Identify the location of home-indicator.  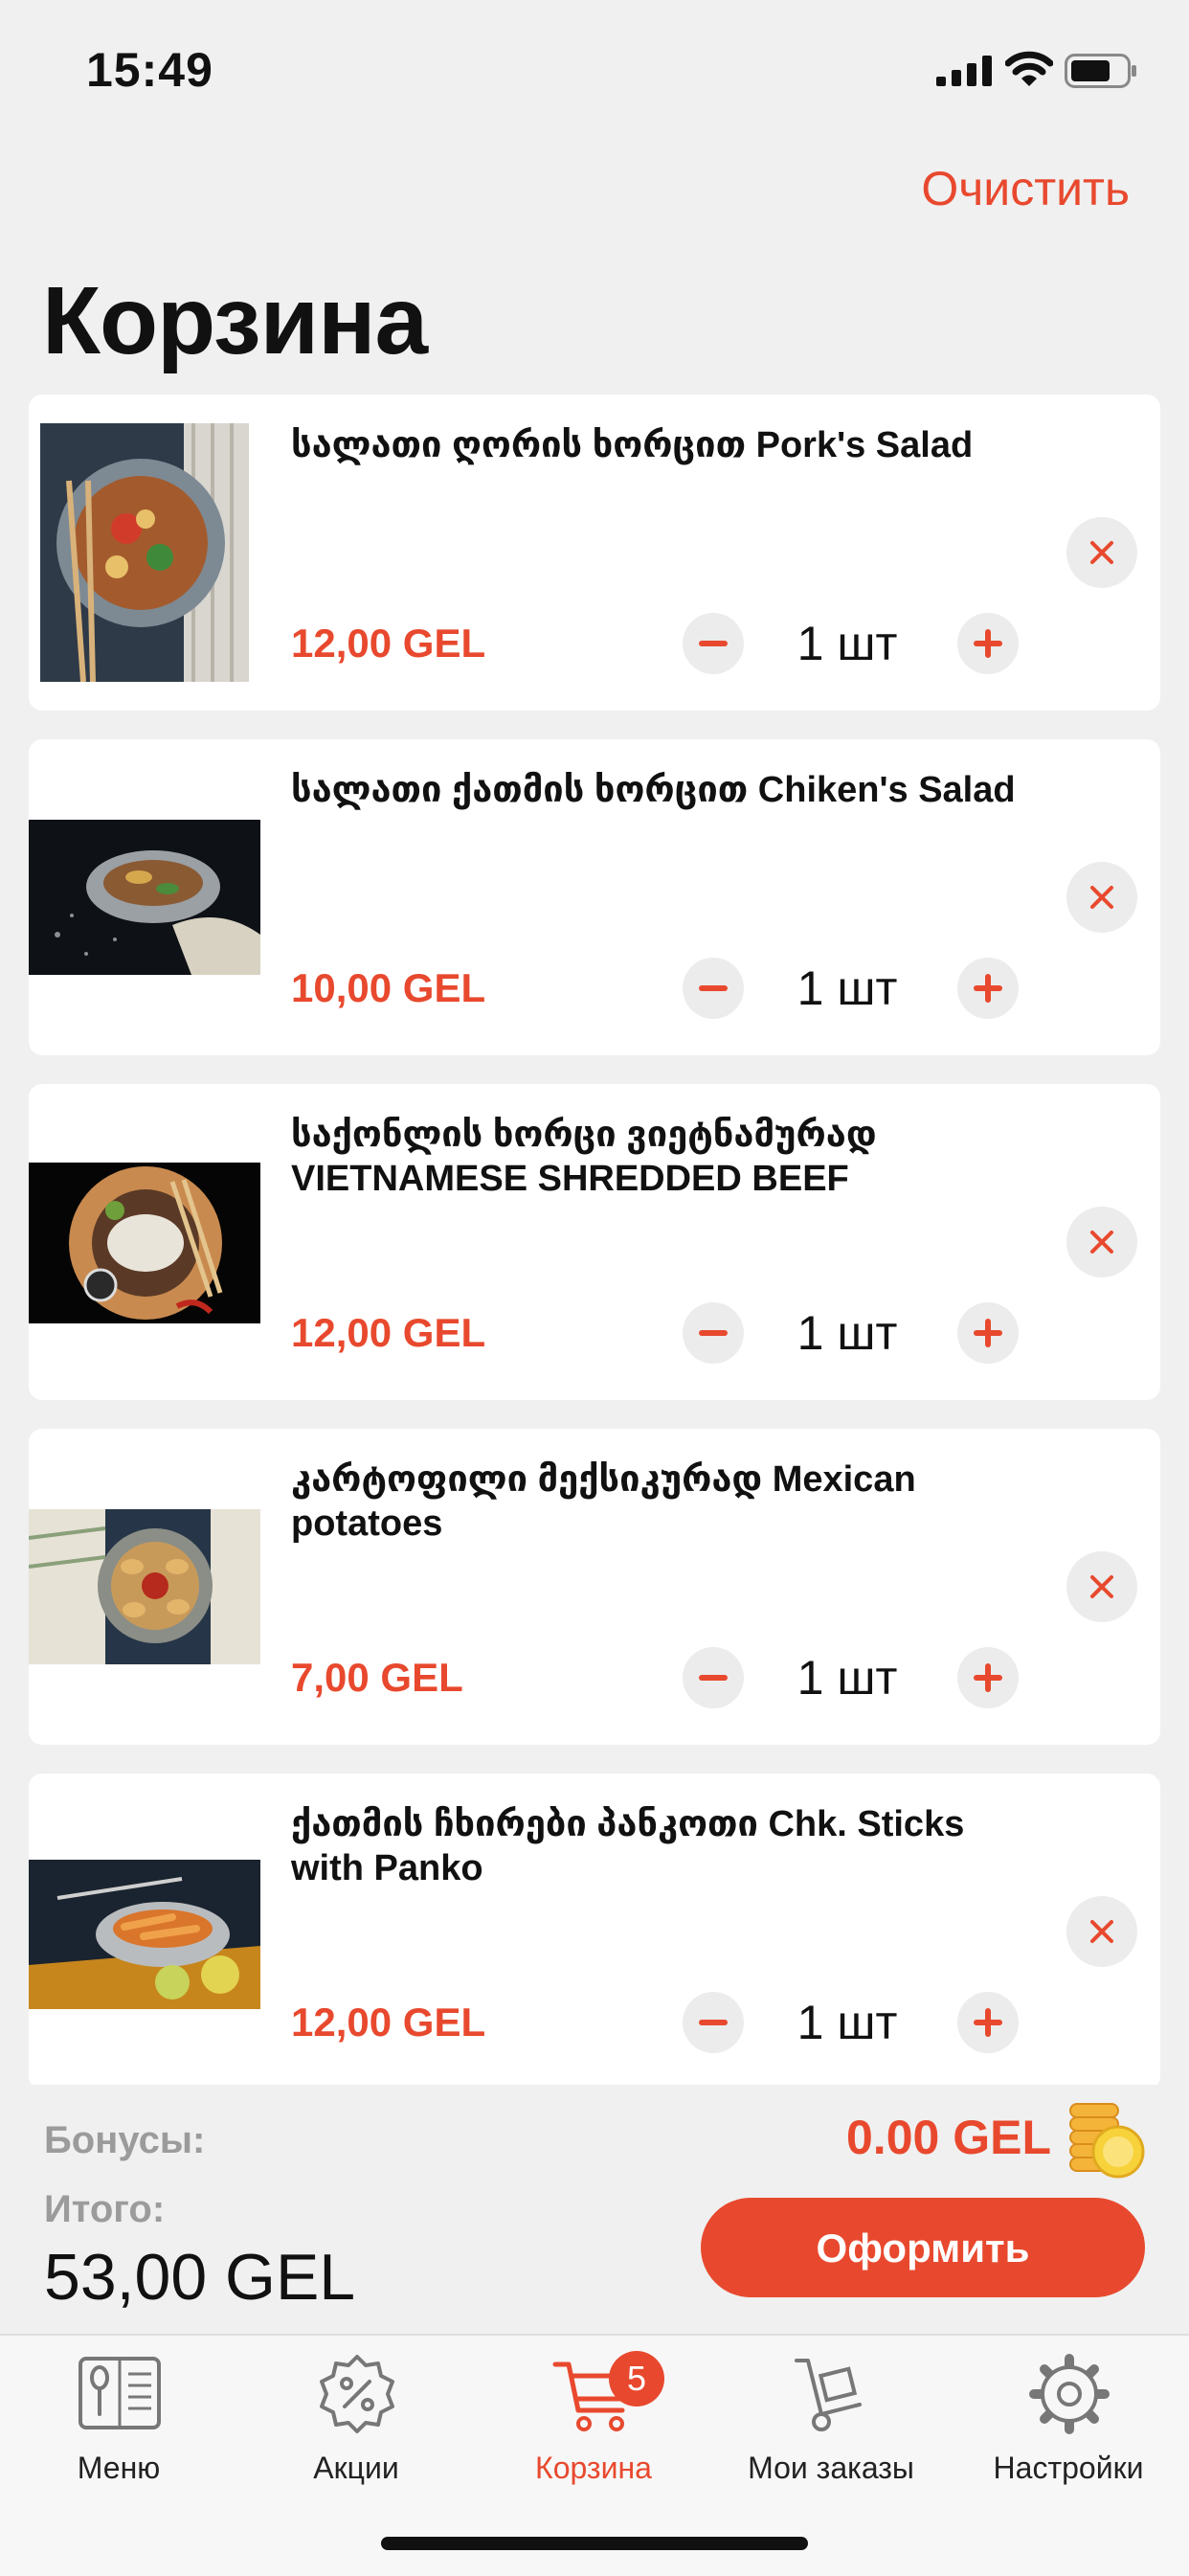
(594, 2543).